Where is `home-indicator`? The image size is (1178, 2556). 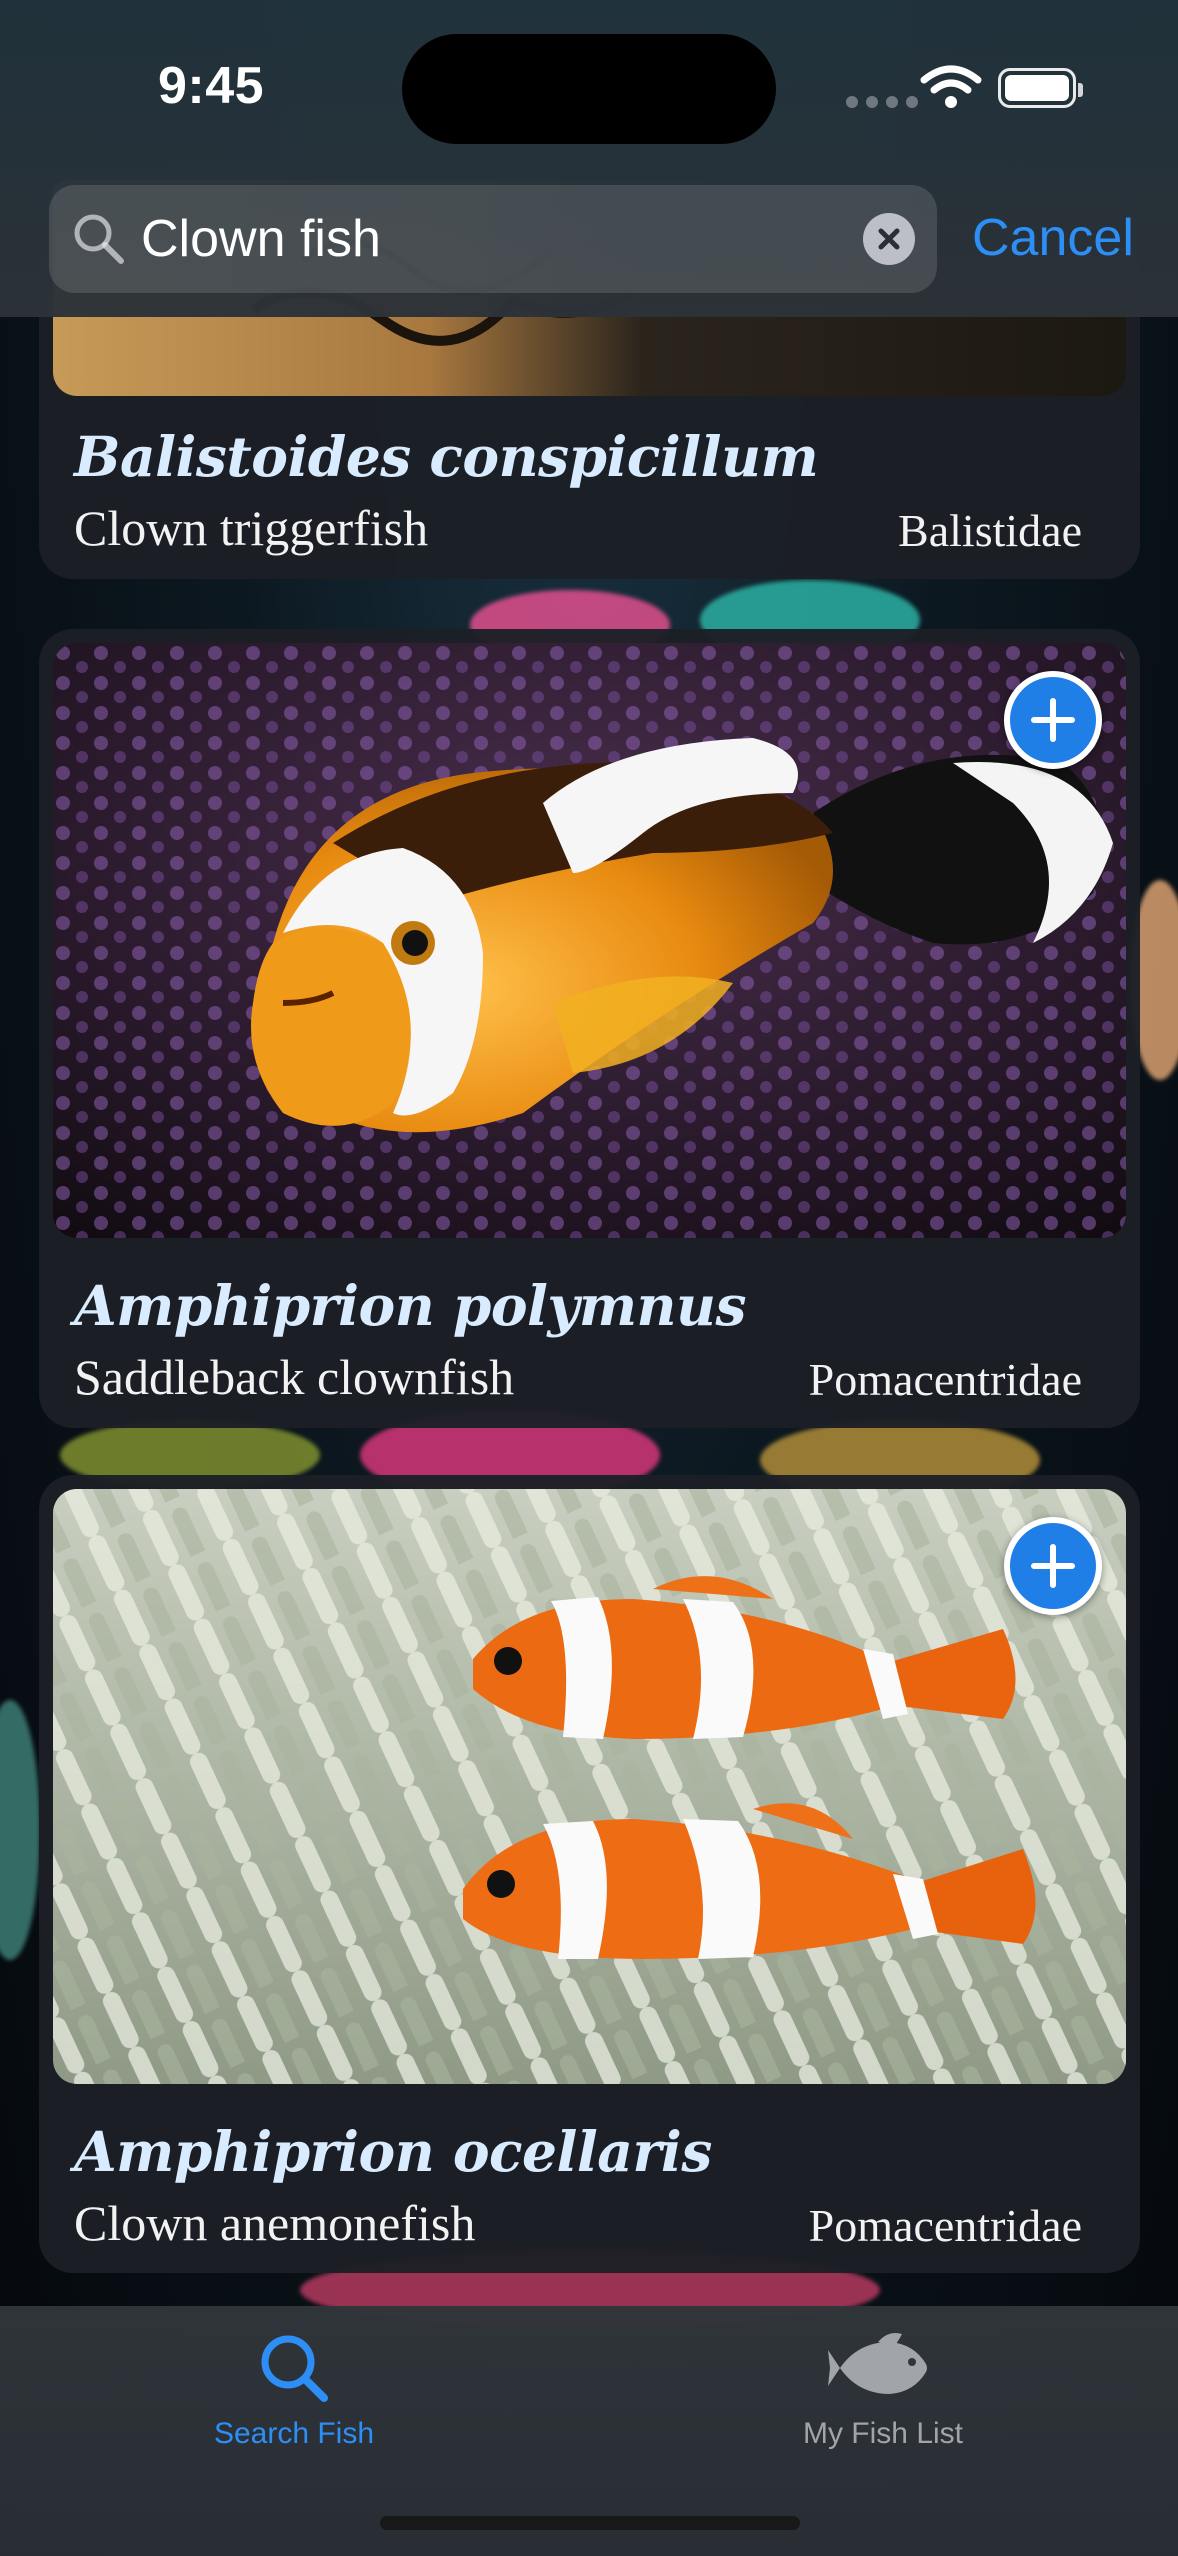 home-indicator is located at coordinates (590, 2523).